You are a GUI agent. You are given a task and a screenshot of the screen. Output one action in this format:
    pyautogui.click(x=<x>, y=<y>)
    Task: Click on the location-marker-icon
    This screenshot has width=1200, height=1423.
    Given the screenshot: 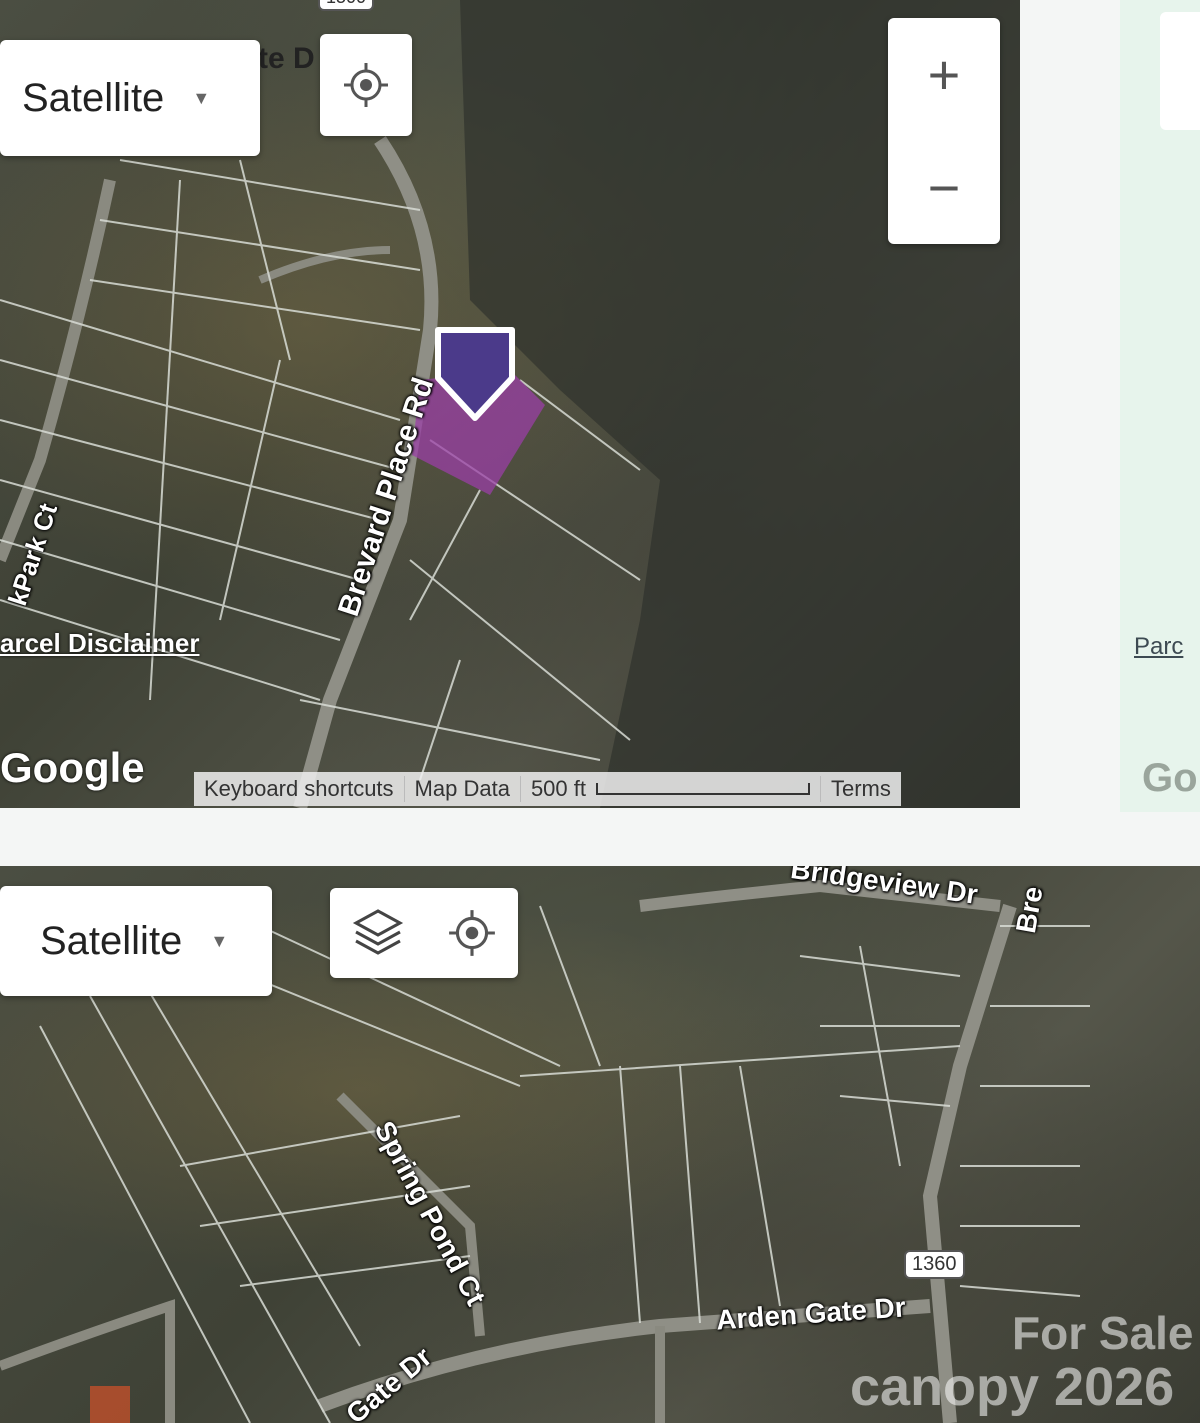 What is the action you would take?
    pyautogui.click(x=475, y=377)
    